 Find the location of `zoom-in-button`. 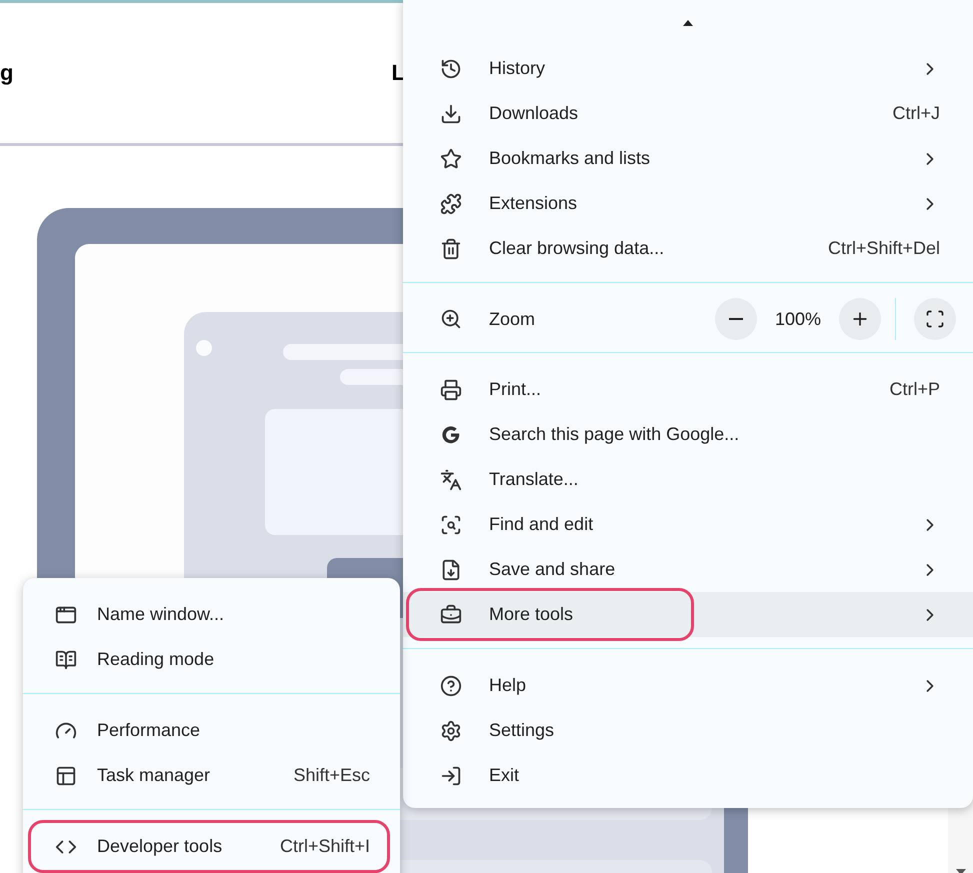

zoom-in-button is located at coordinates (860, 319).